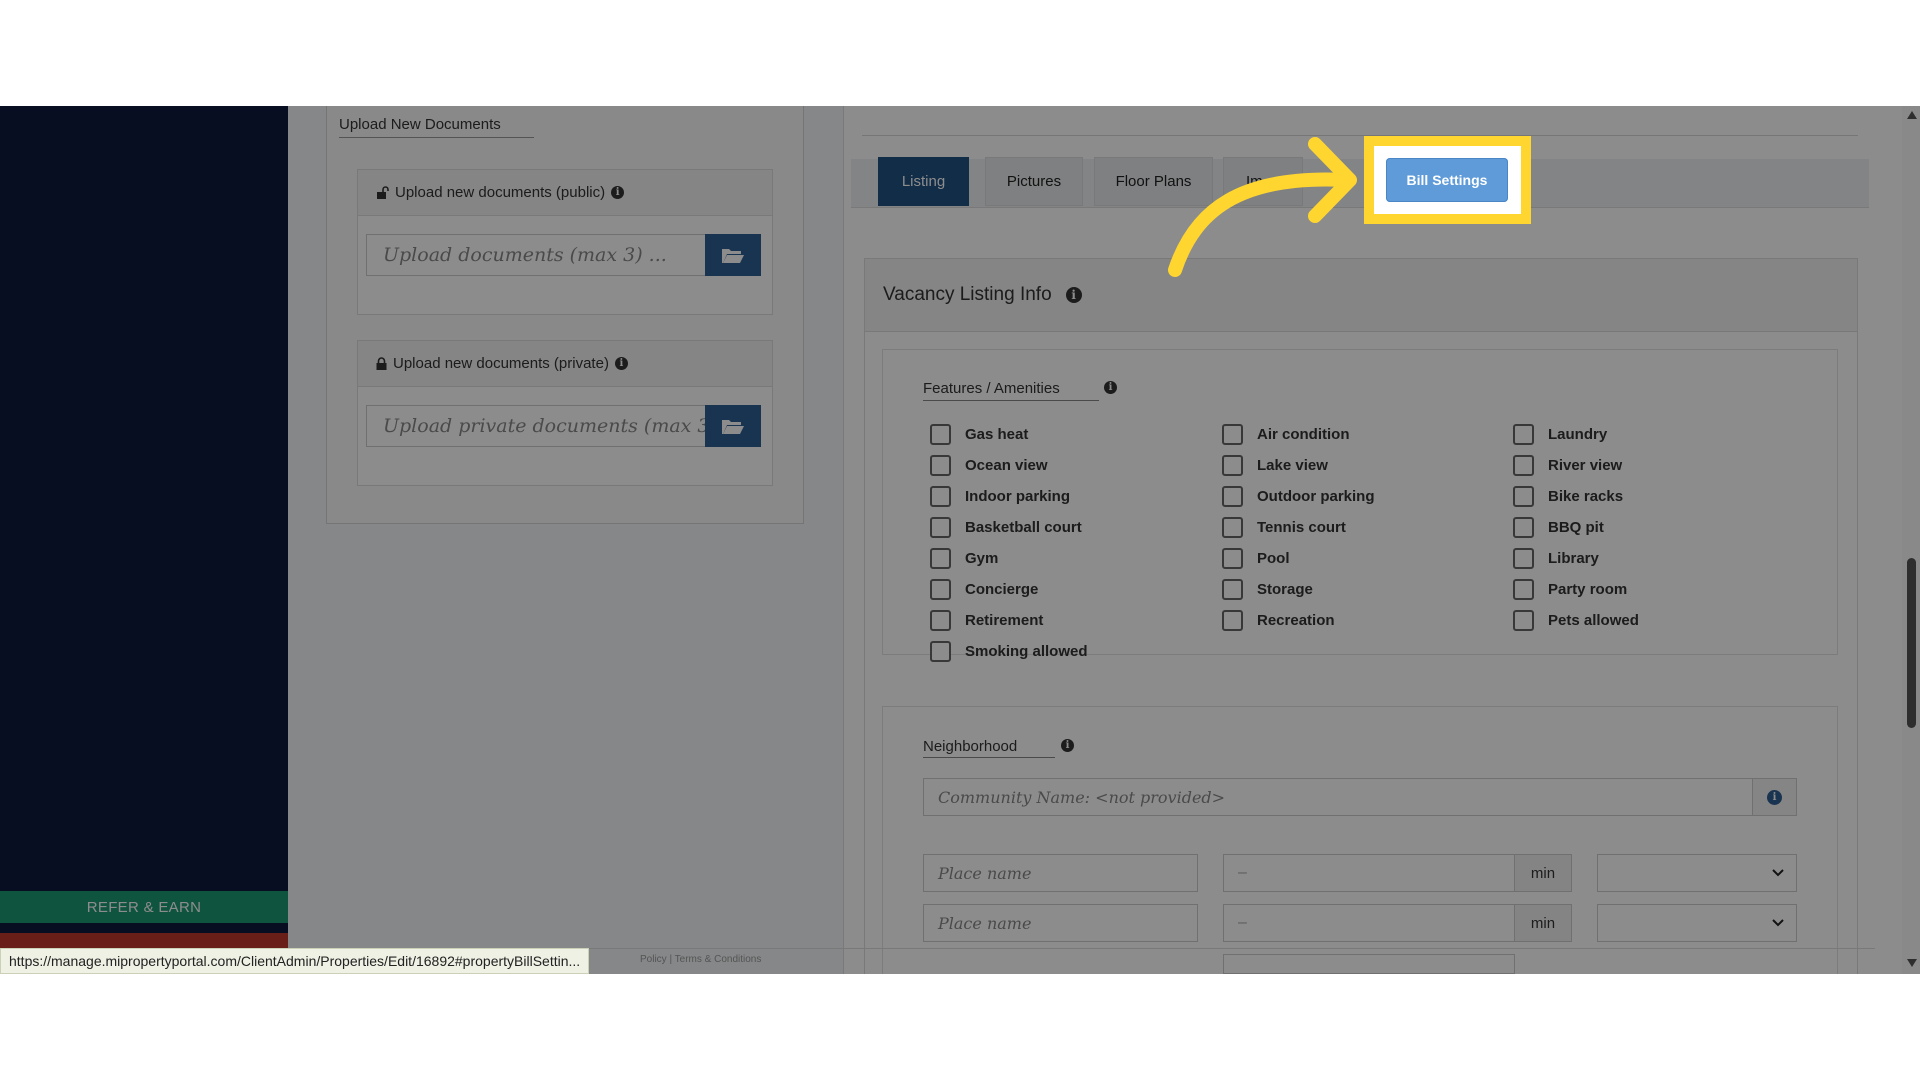 The image size is (1920, 1080). Describe the element at coordinates (967, 294) in the screenshot. I see `vacancy-listing-title: Vacancy Listing Info` at that location.